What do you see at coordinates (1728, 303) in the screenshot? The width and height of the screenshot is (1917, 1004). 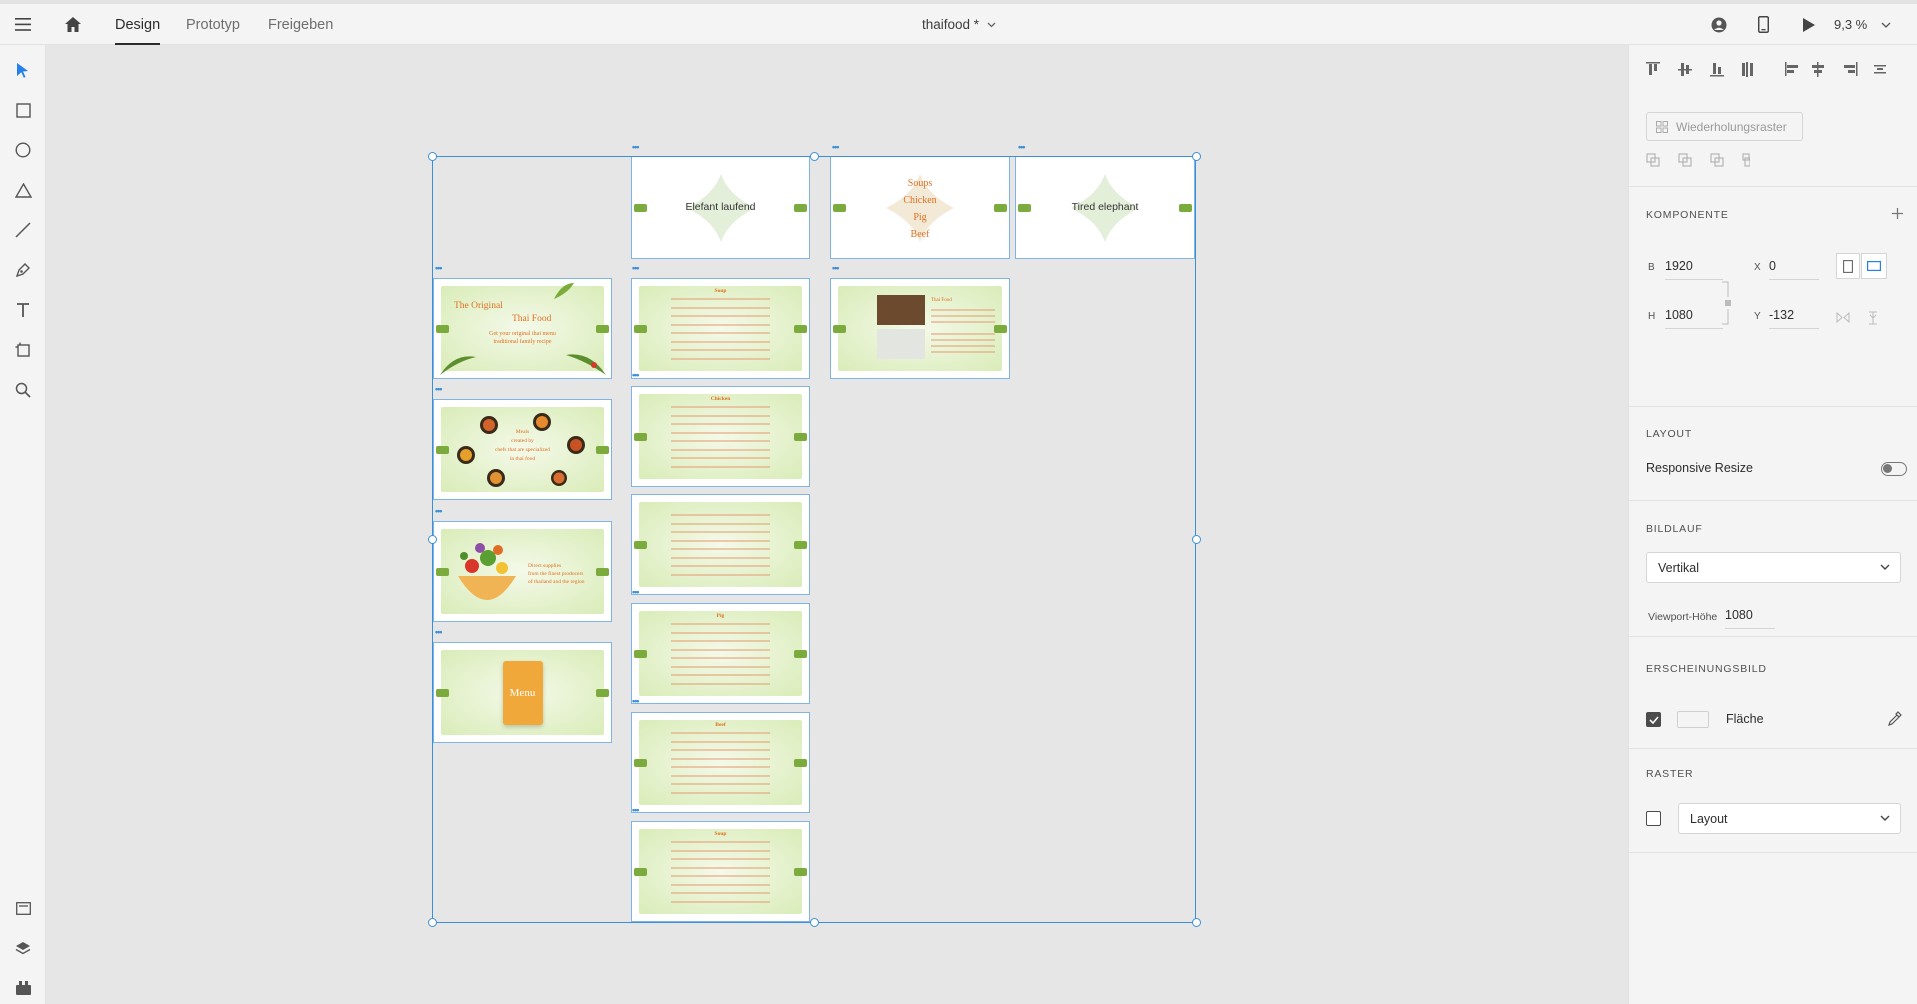 I see `lock-aspect-icon` at bounding box center [1728, 303].